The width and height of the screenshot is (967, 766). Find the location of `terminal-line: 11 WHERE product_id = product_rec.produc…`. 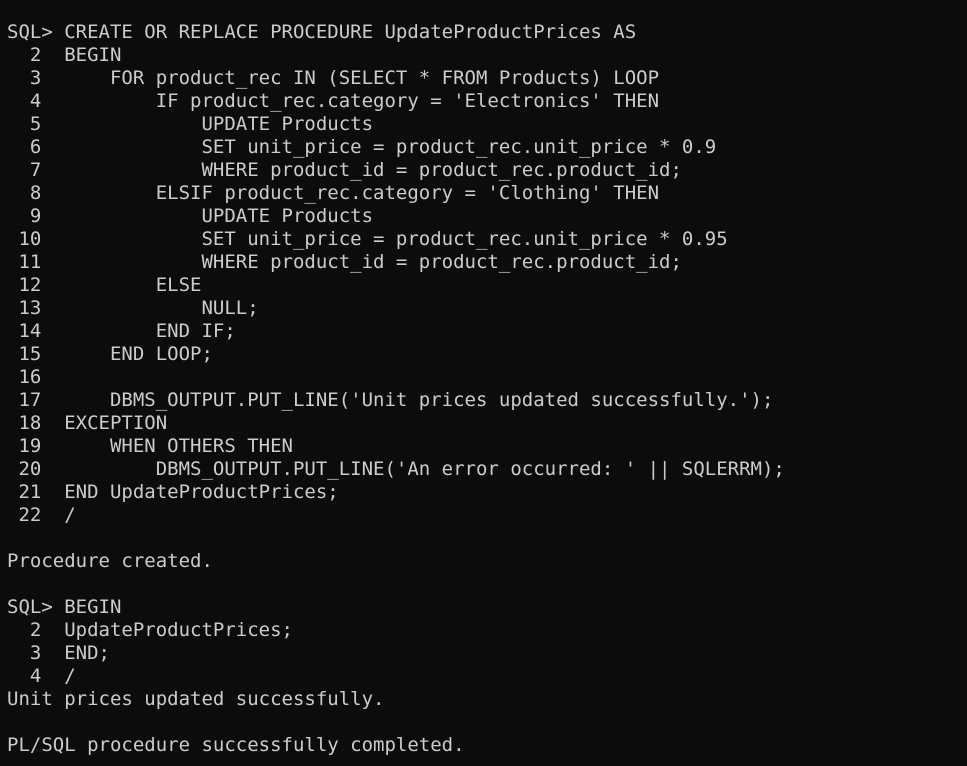

terminal-line: 11 WHERE product_id = product_rec.produc… is located at coordinates (344, 262).